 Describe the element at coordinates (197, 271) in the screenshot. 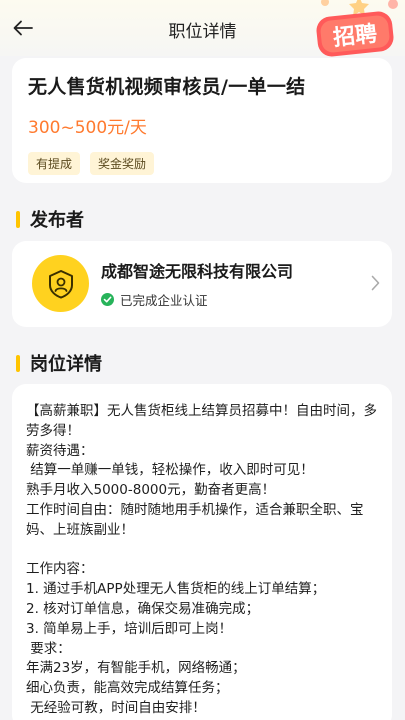

I see `company-name: 成都智途无限科技有限公司` at that location.